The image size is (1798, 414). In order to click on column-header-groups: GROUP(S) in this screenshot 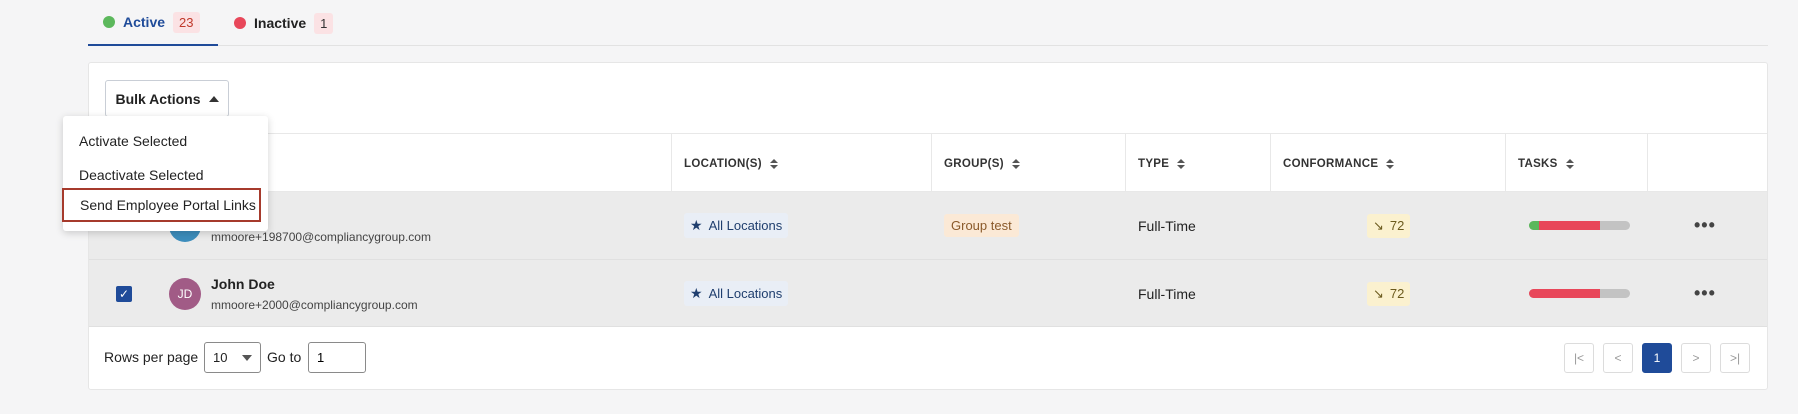, I will do `click(1028, 163)`.